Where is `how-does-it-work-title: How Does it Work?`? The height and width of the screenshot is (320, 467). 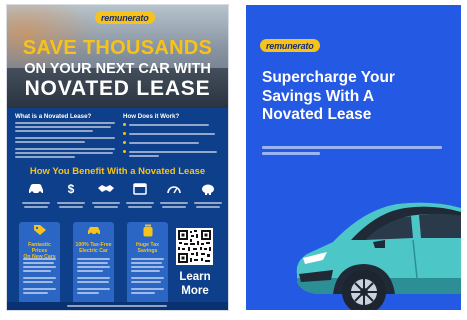
how-does-it-work-title: How Does it Work? is located at coordinates (151, 116).